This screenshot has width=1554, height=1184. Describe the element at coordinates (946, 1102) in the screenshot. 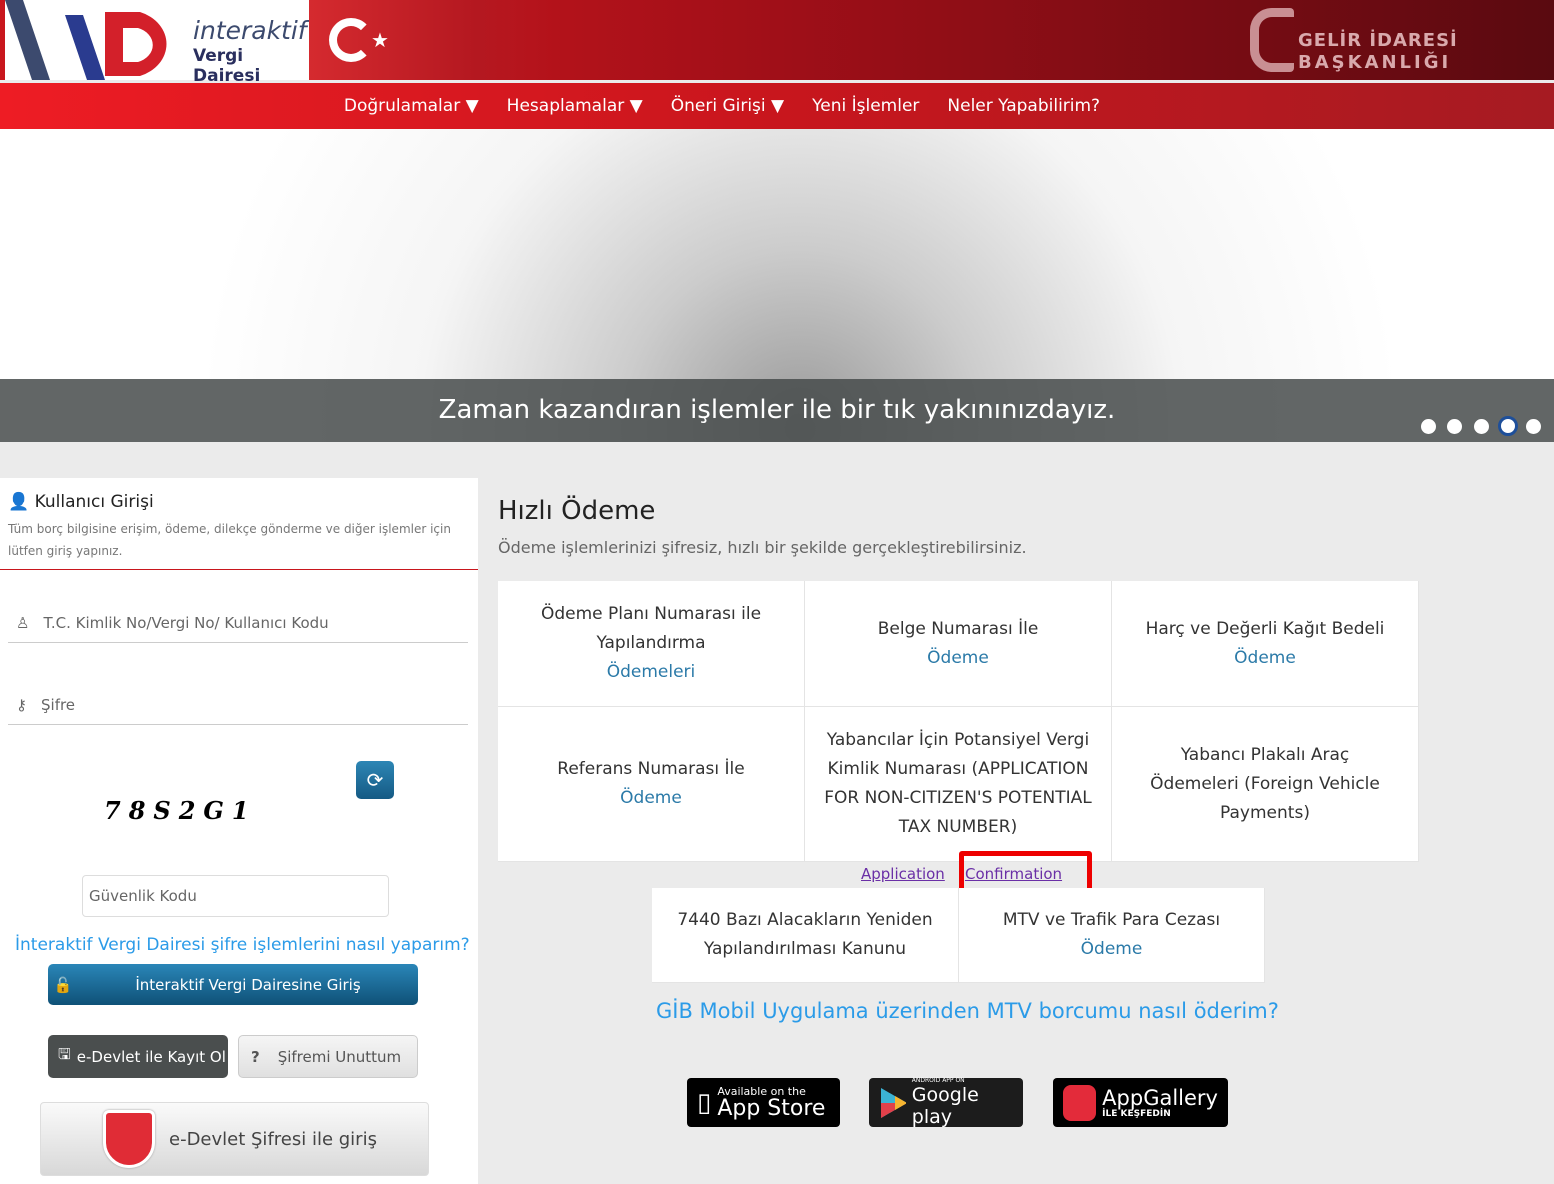

I see `google-play-badge: ANDROID APP ON Google play` at that location.